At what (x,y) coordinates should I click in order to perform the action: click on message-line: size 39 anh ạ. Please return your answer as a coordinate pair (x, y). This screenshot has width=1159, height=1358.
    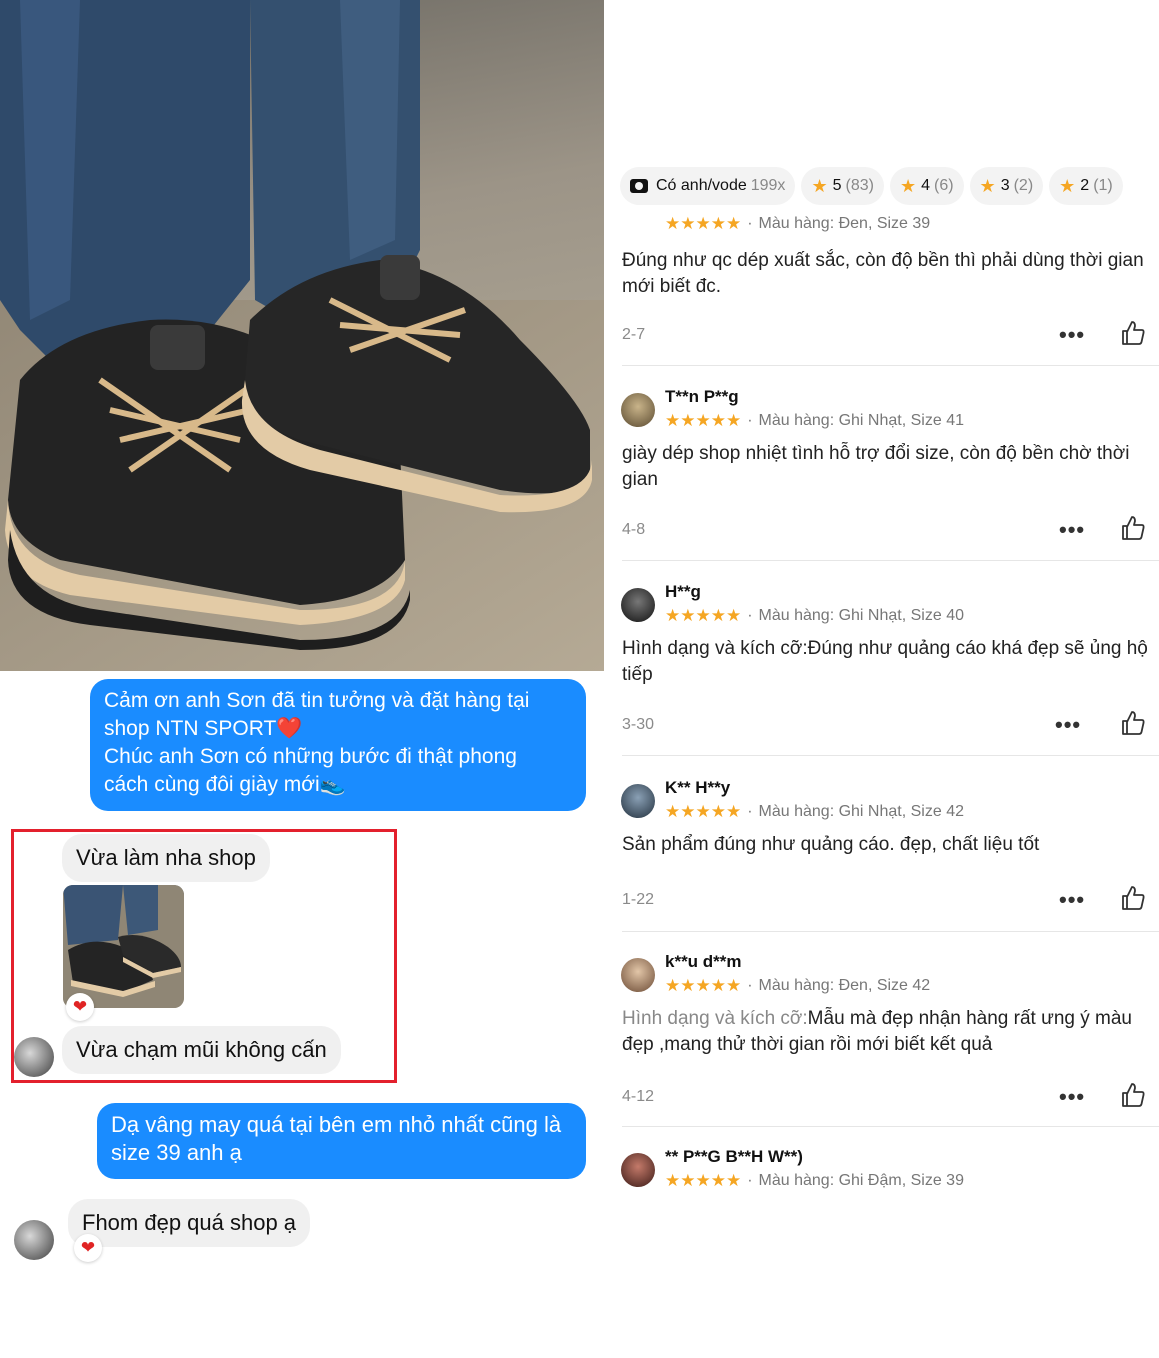
    Looking at the image, I should click on (176, 1152).